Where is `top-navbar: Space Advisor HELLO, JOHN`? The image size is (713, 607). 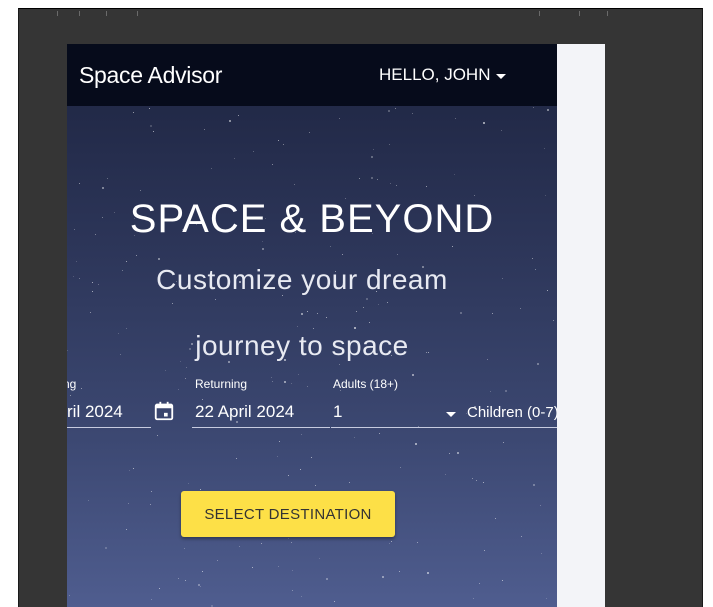
top-navbar: Space Advisor HELLO, JOHN is located at coordinates (312, 75).